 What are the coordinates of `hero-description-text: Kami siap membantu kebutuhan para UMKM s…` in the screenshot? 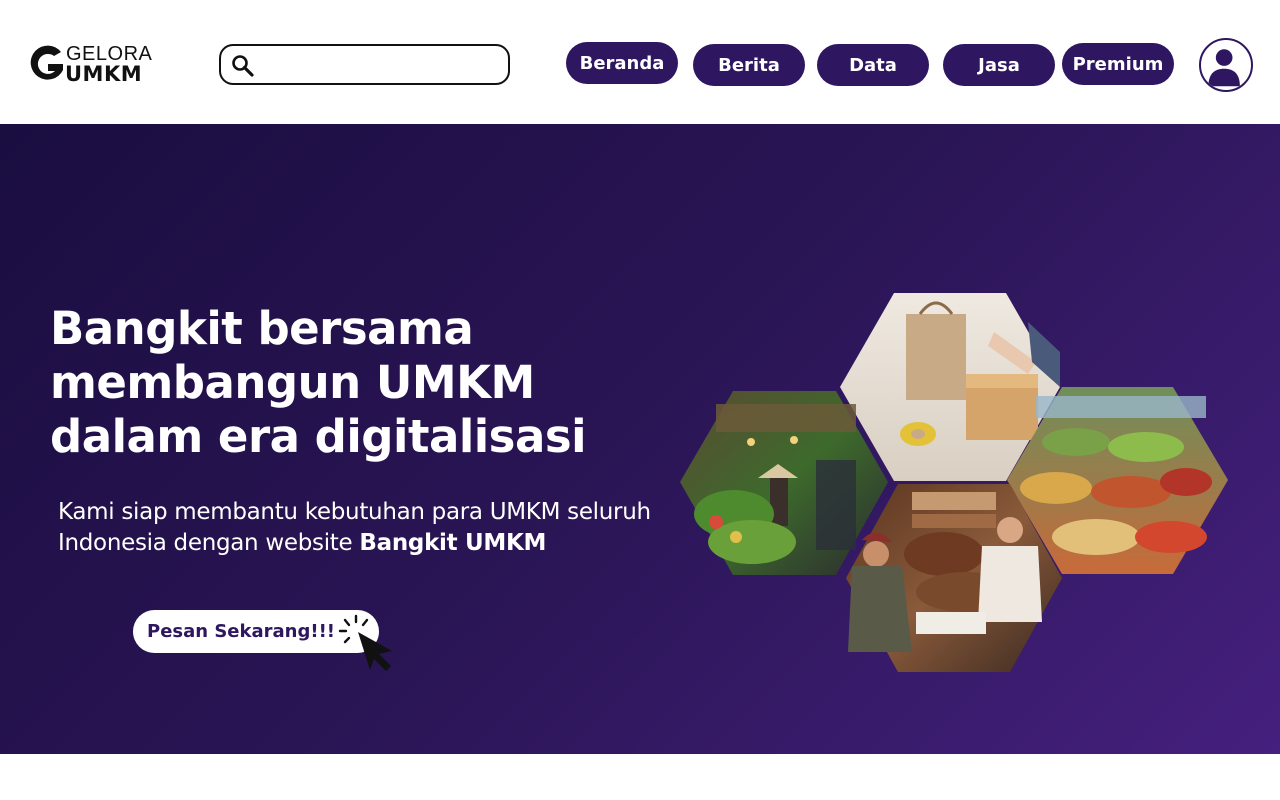 It's located at (354, 527).